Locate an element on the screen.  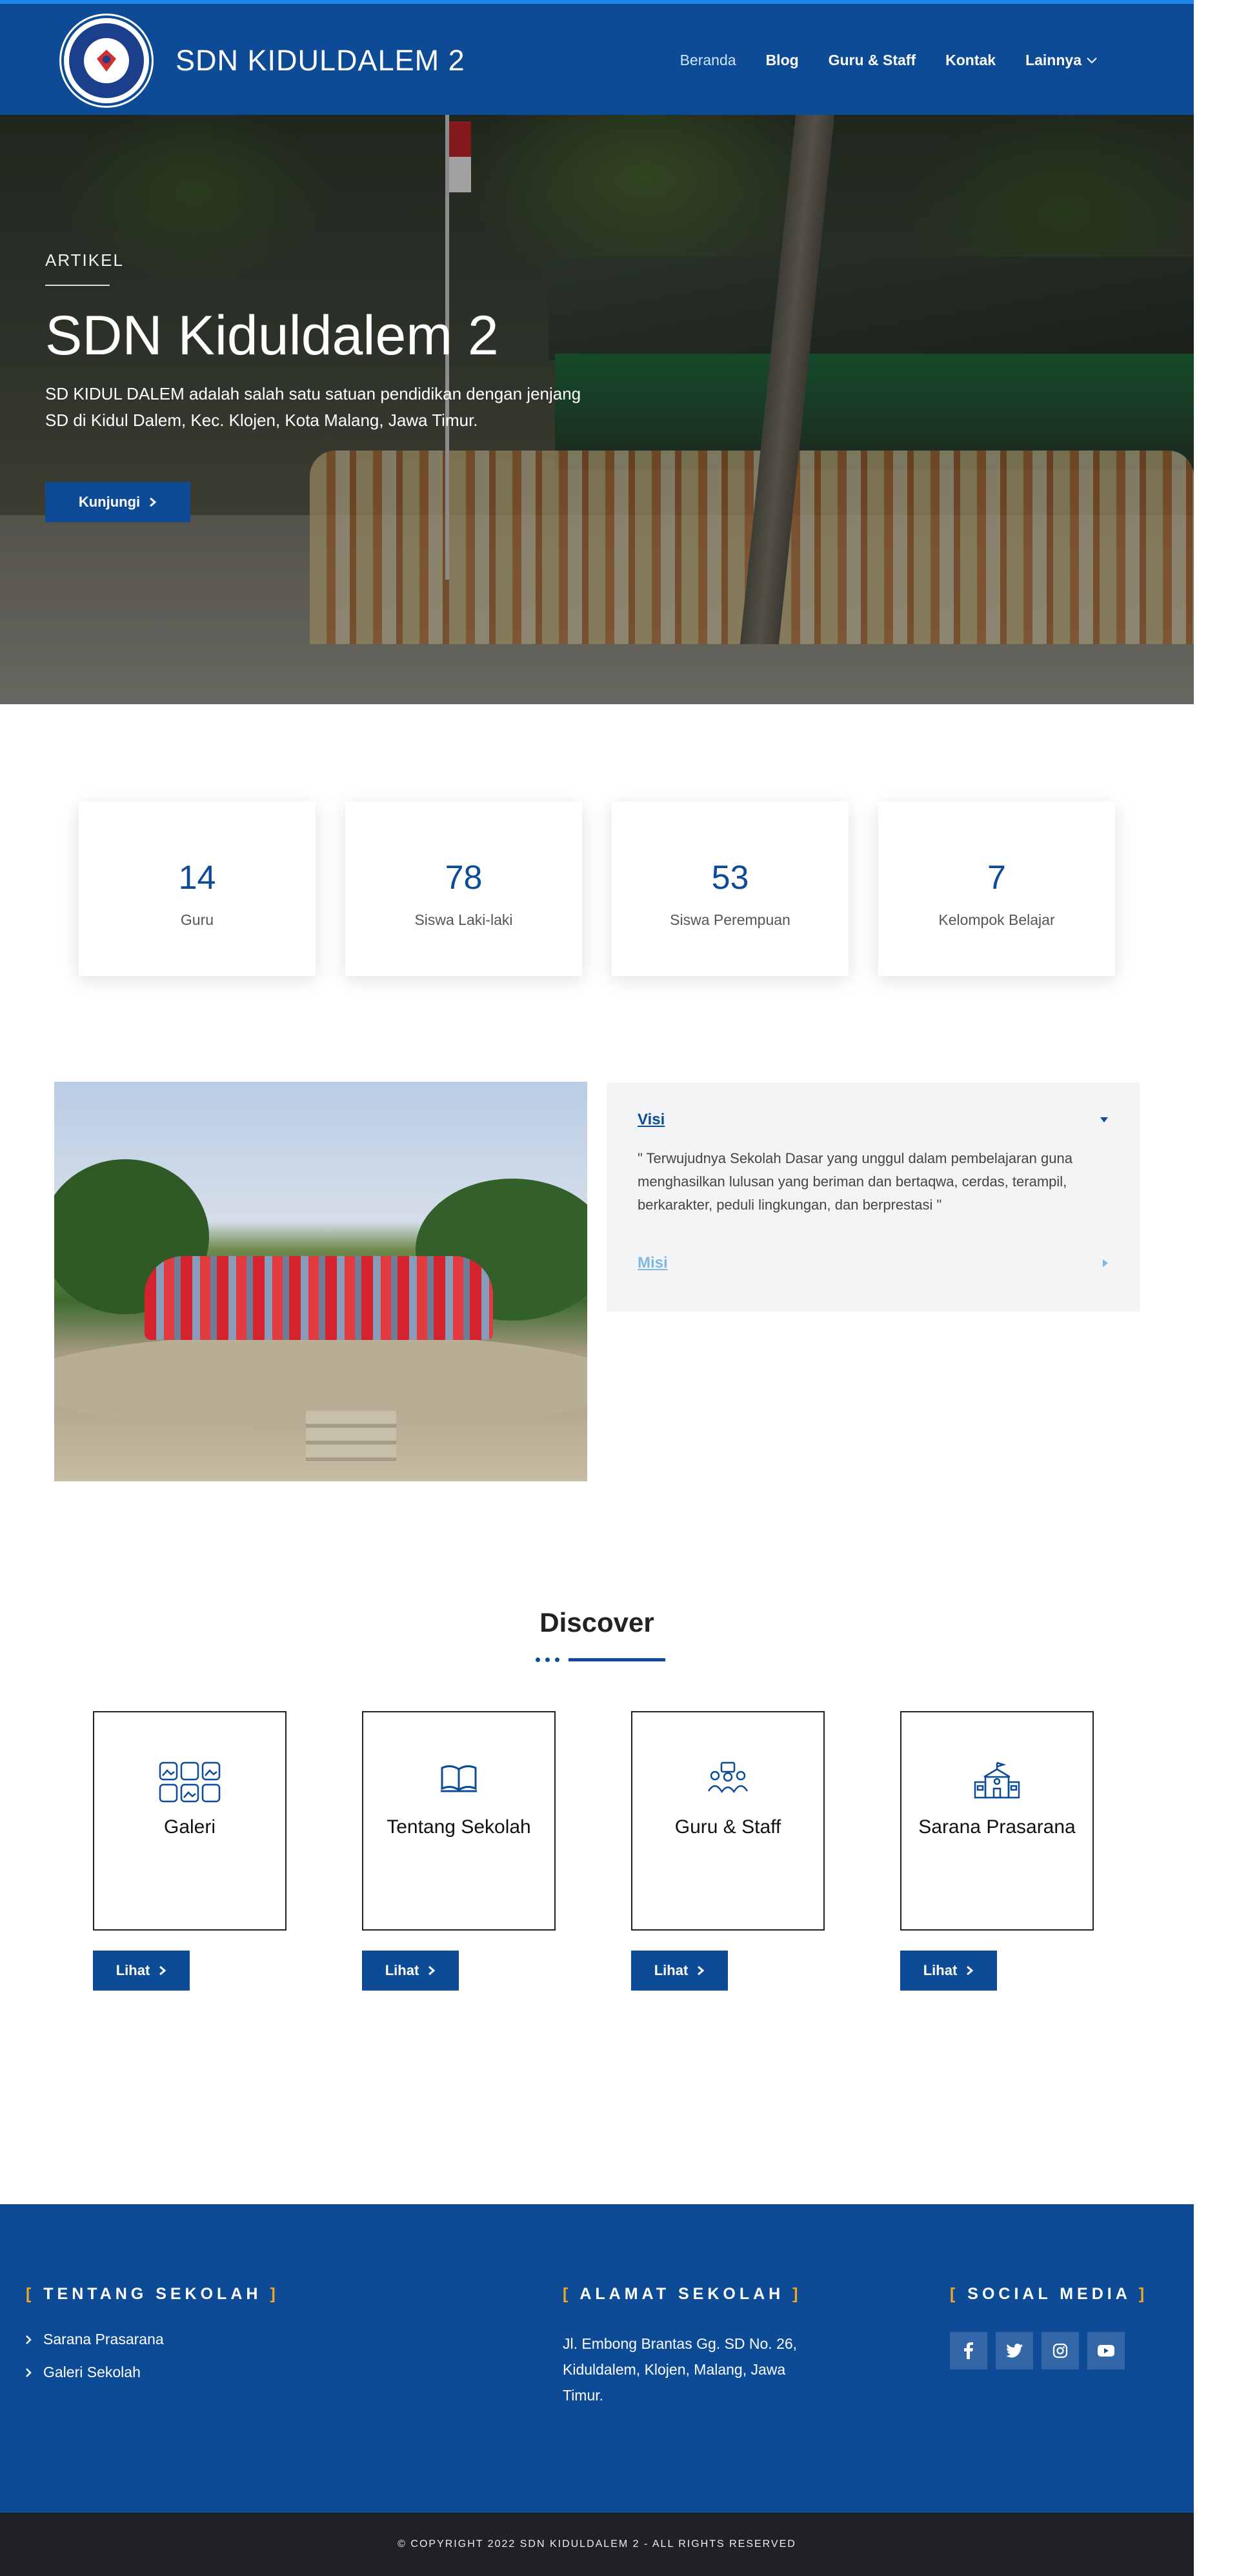
card-title: Galeri is located at coordinates (189, 1827).